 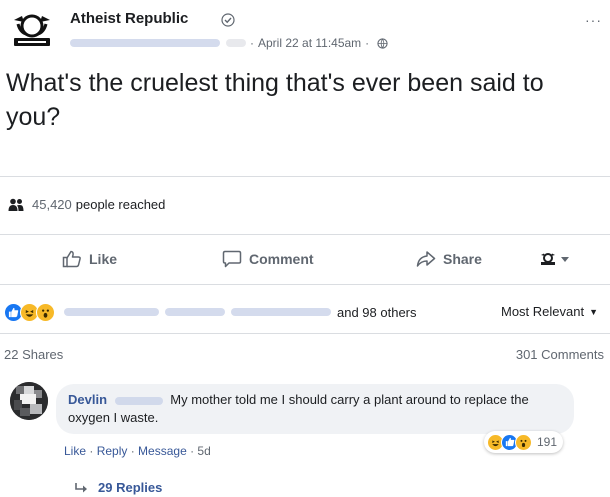 I want to click on page-selector-button, so click(x=558, y=259).